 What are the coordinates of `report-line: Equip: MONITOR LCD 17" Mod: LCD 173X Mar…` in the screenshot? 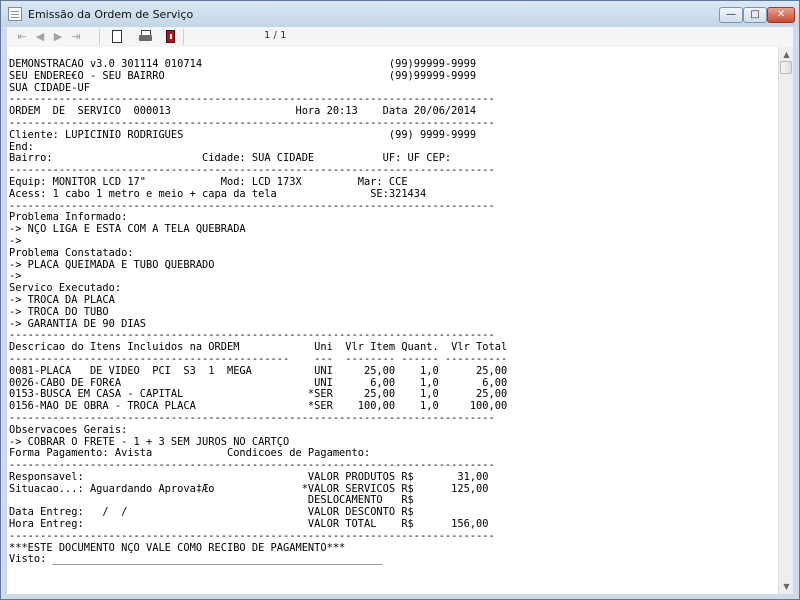 It's located at (208, 181).